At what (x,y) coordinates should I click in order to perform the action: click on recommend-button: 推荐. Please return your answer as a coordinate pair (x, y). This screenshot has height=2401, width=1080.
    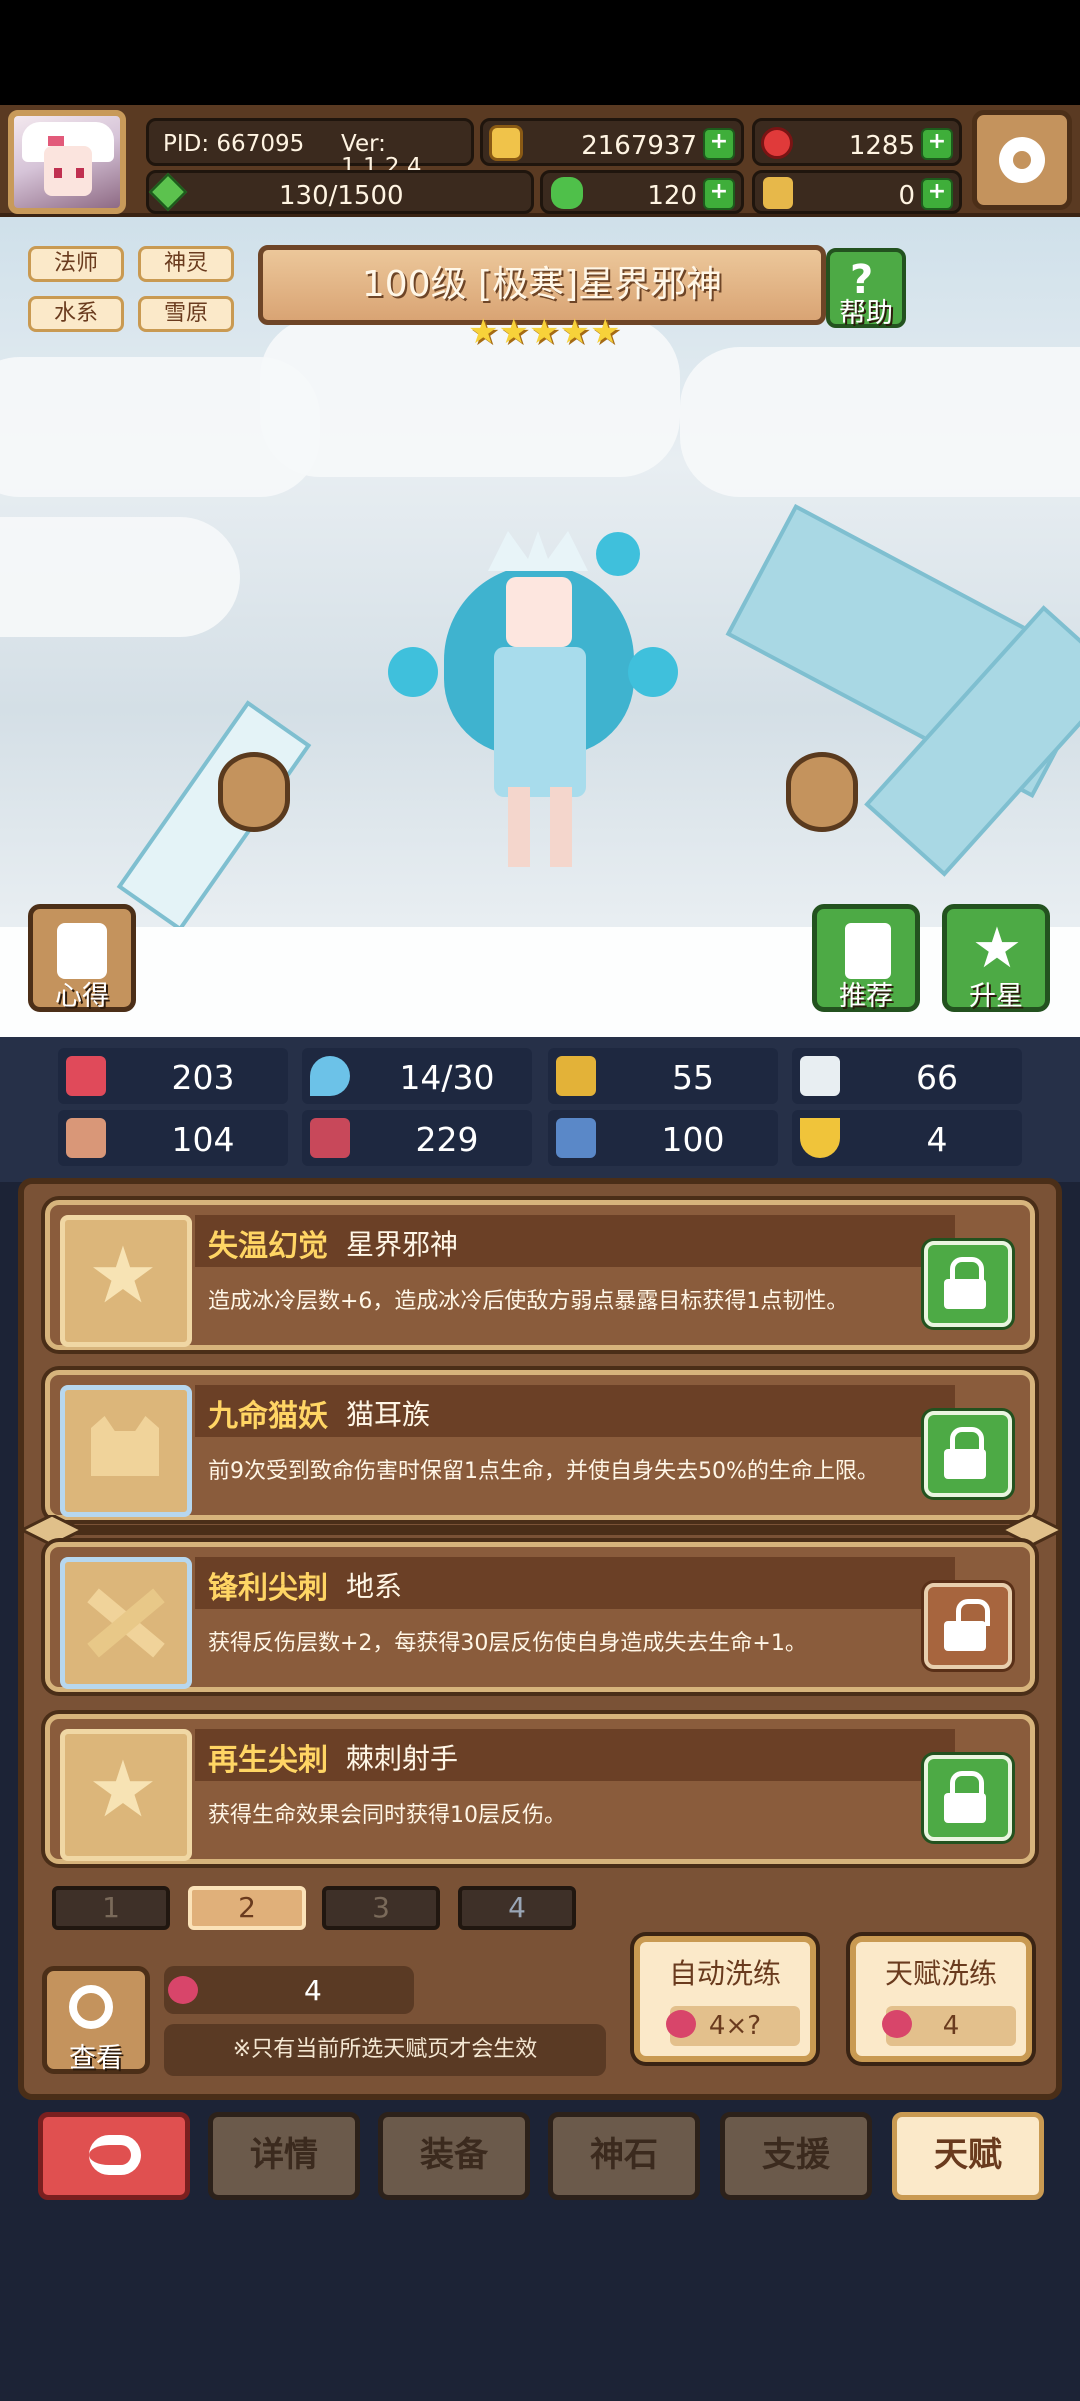
    Looking at the image, I should click on (866, 958).